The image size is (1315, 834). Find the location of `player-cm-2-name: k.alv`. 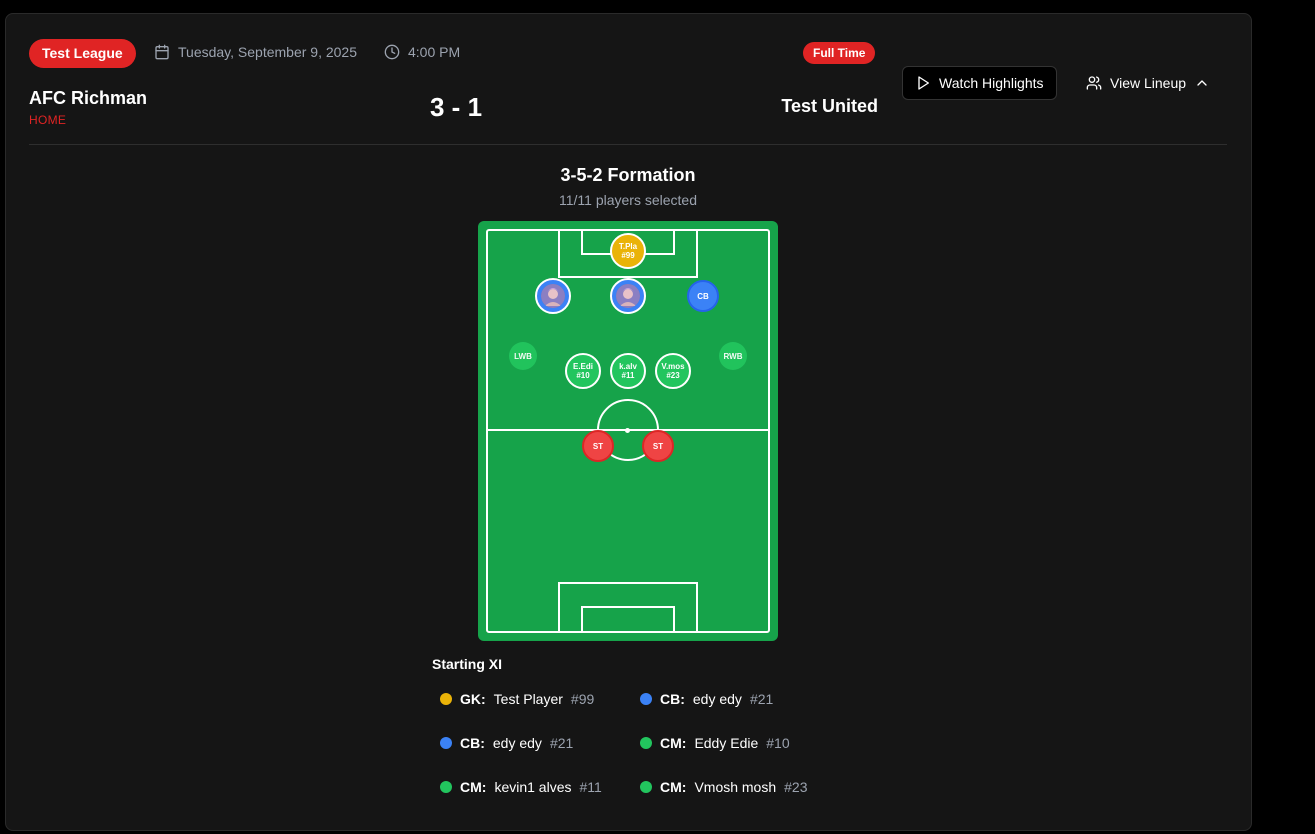

player-cm-2-name: k.alv is located at coordinates (628, 366).